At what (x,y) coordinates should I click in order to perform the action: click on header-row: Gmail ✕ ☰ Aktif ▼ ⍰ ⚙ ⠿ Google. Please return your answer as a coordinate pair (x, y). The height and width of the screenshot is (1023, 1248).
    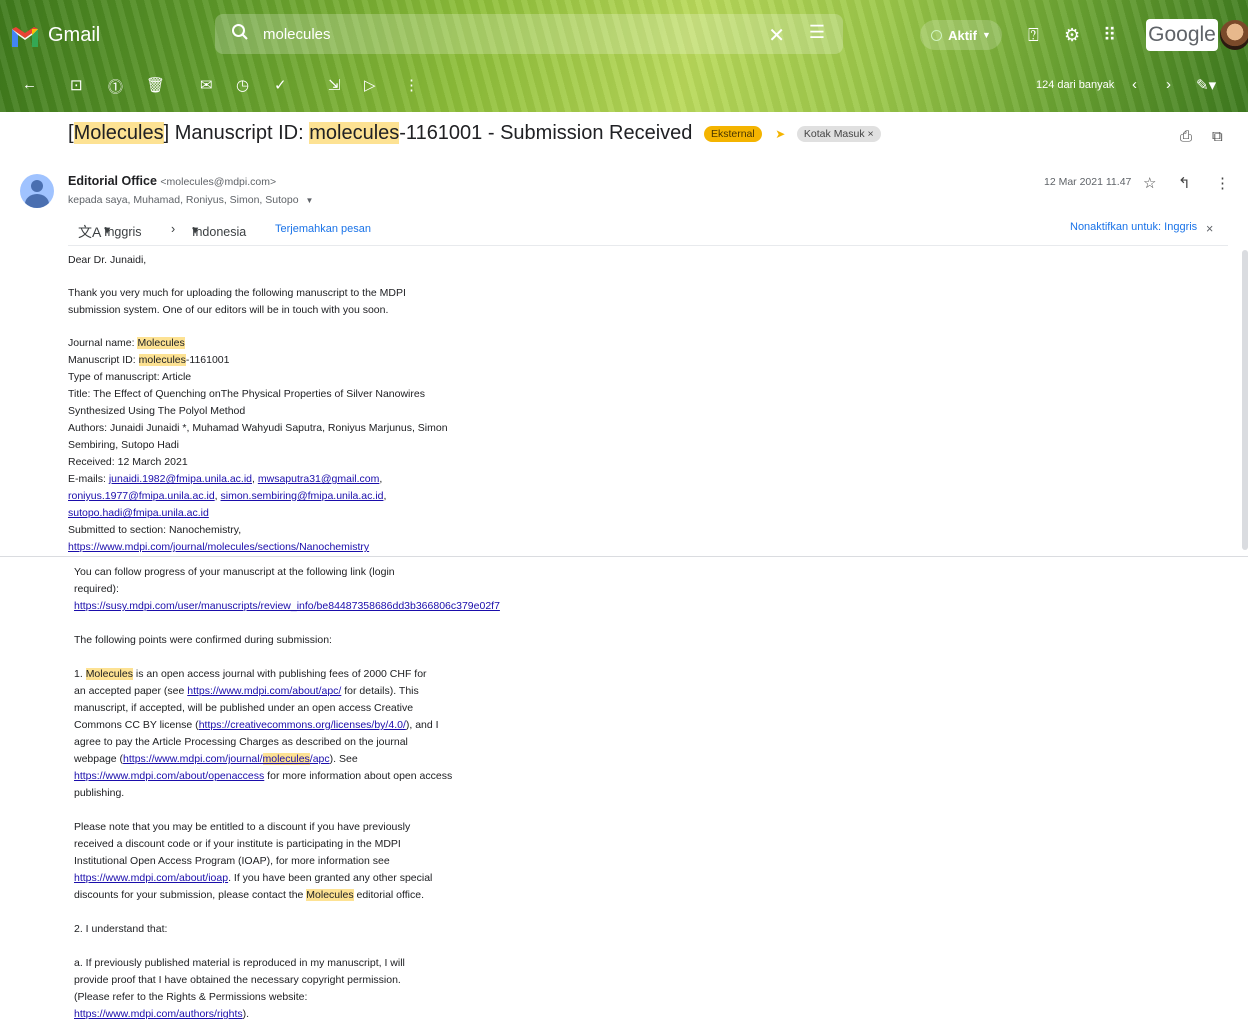
    Looking at the image, I should click on (624, 36).